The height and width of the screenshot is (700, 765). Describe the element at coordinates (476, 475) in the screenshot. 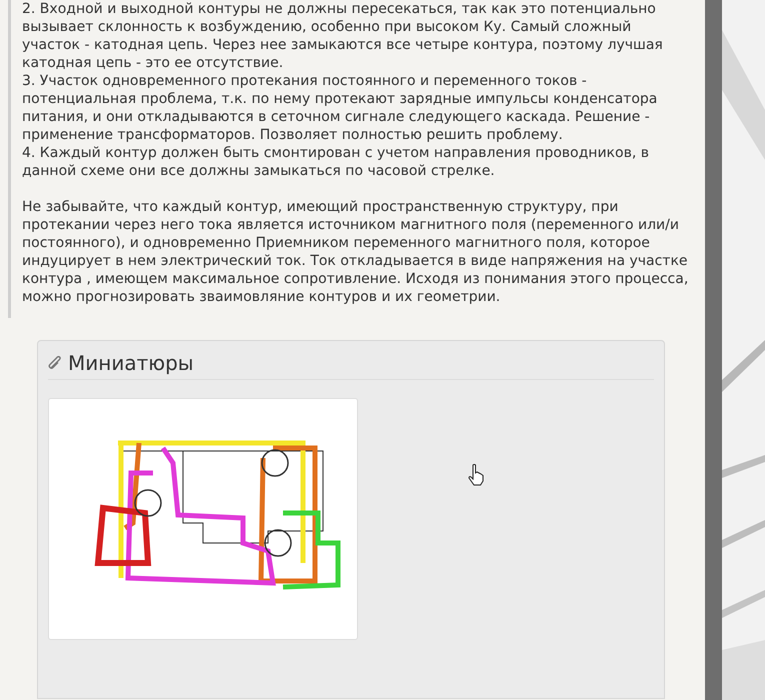

I see `hand-cursor-icon` at that location.